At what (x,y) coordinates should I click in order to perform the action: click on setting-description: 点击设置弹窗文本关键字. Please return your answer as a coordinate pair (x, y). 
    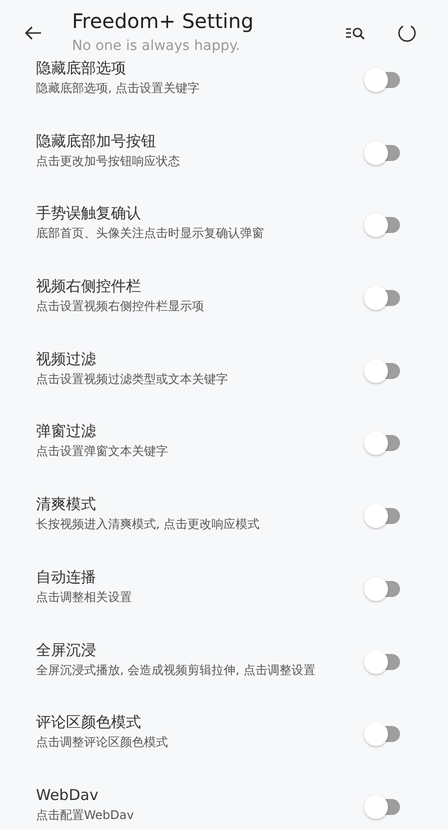
    Looking at the image, I should click on (102, 451).